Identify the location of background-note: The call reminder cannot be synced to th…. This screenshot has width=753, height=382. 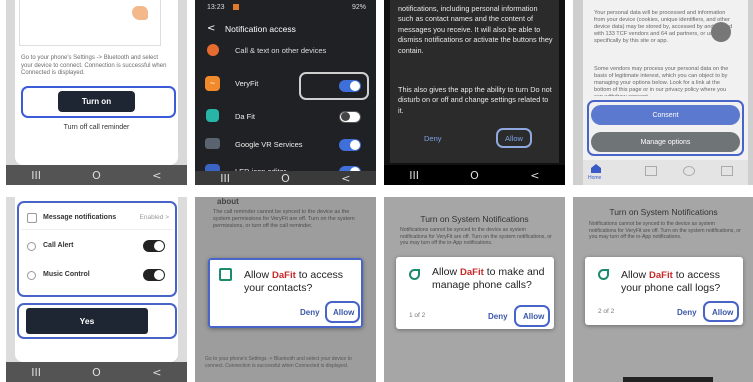
(284, 219).